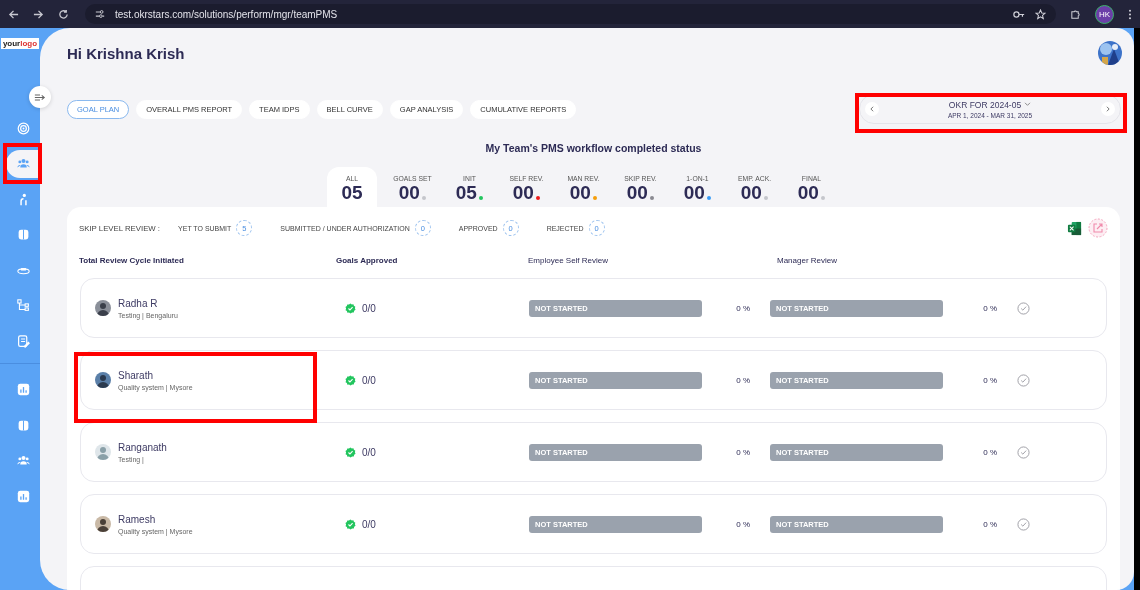 The height and width of the screenshot is (590, 1140). What do you see at coordinates (132, 261) in the screenshot?
I see `column-header: Total Review Cycle Initiated` at bounding box center [132, 261].